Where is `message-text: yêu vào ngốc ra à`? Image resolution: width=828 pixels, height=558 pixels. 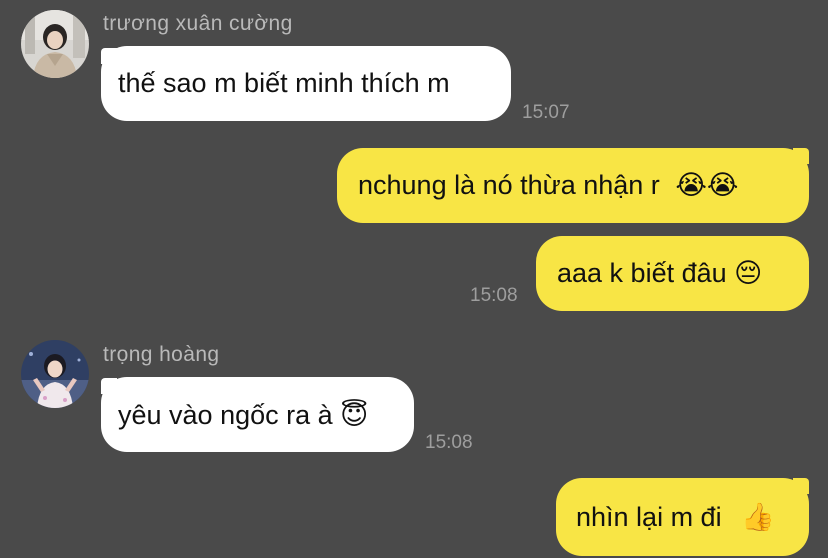 message-text: yêu vào ngốc ra à is located at coordinates (225, 415).